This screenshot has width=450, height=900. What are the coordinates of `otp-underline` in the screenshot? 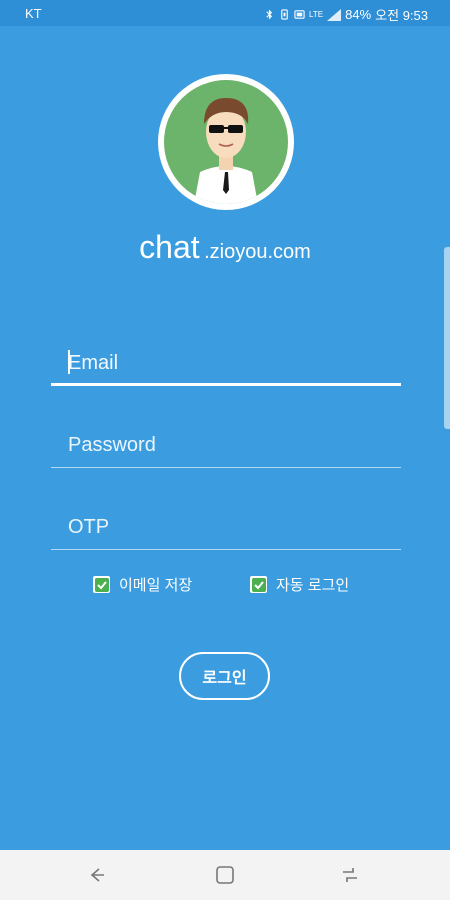 It's located at (226, 549).